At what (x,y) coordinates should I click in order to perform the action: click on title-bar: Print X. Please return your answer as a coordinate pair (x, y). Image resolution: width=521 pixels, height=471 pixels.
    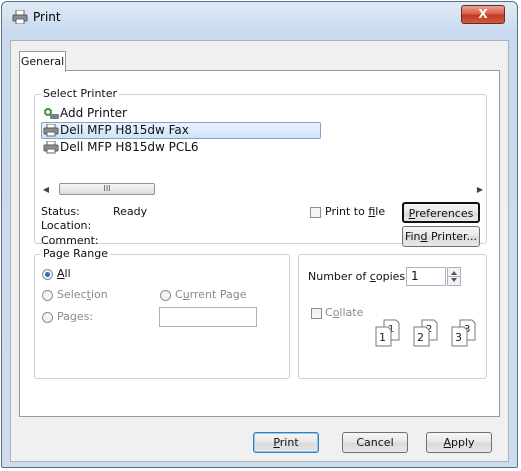
    Looking at the image, I should click on (259, 17).